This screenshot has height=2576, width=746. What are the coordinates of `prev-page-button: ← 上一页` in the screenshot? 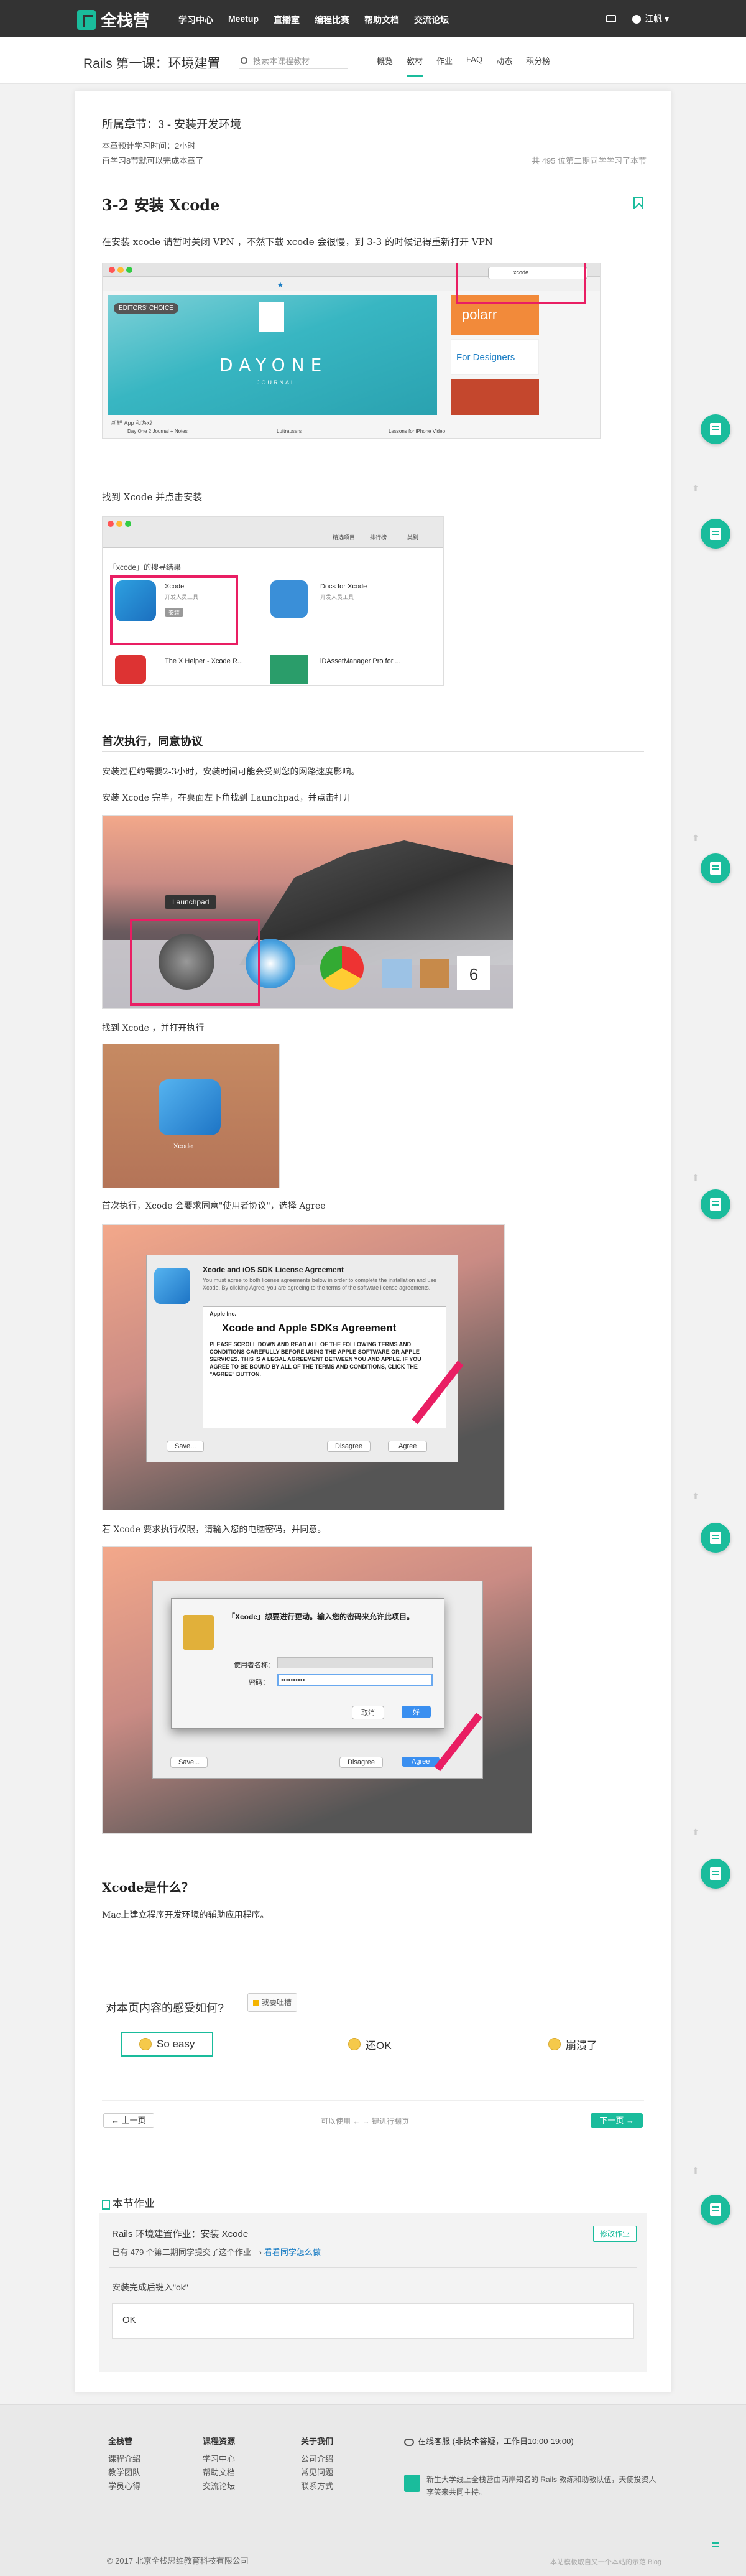 It's located at (128, 2120).